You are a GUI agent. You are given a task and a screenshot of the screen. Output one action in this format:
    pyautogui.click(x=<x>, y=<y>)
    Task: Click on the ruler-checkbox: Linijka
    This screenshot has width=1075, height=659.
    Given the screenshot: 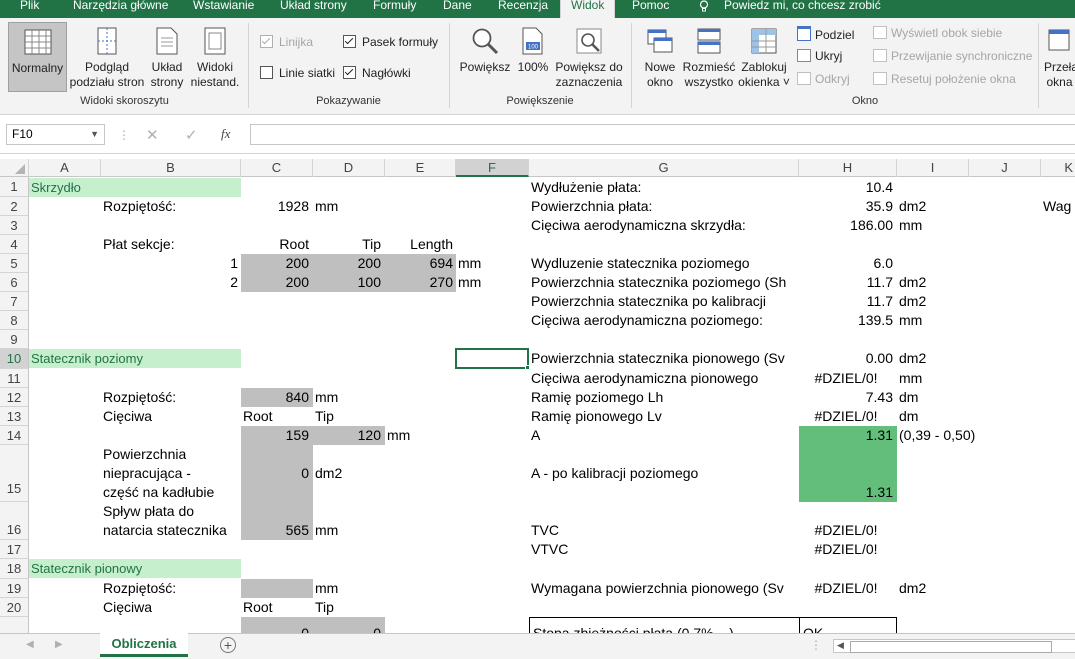 What is the action you would take?
    pyautogui.click(x=286, y=42)
    